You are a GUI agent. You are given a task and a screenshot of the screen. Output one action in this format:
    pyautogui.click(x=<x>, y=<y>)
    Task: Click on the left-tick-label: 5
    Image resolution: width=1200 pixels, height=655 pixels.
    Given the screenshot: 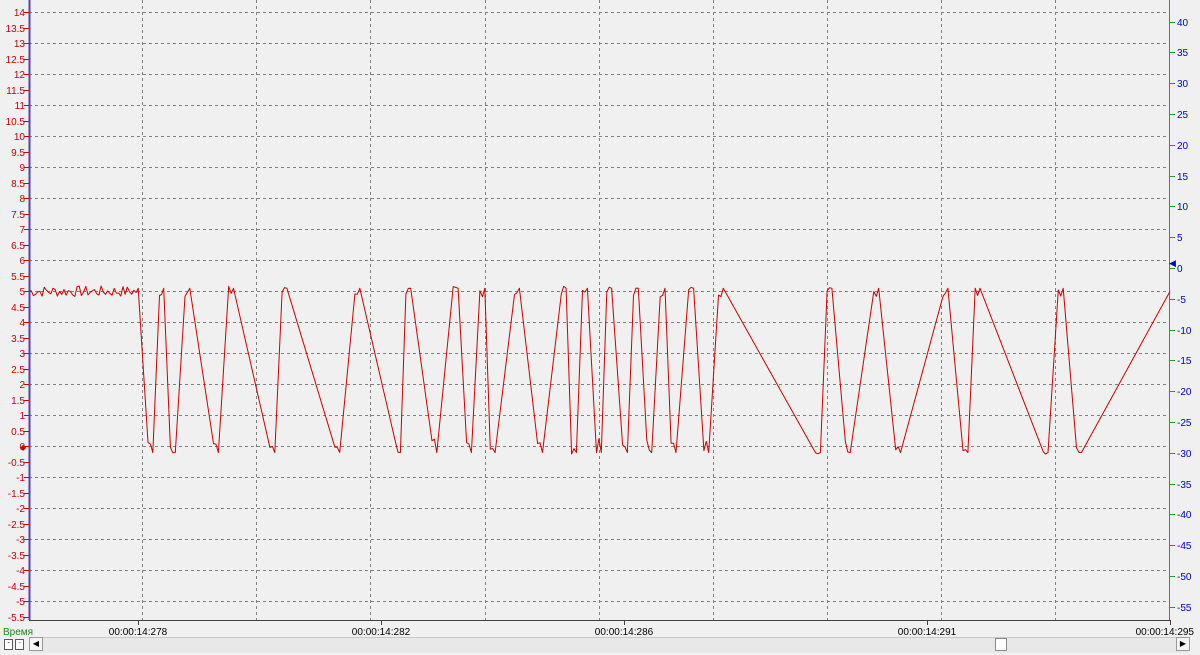 What is the action you would take?
    pyautogui.click(x=22, y=292)
    